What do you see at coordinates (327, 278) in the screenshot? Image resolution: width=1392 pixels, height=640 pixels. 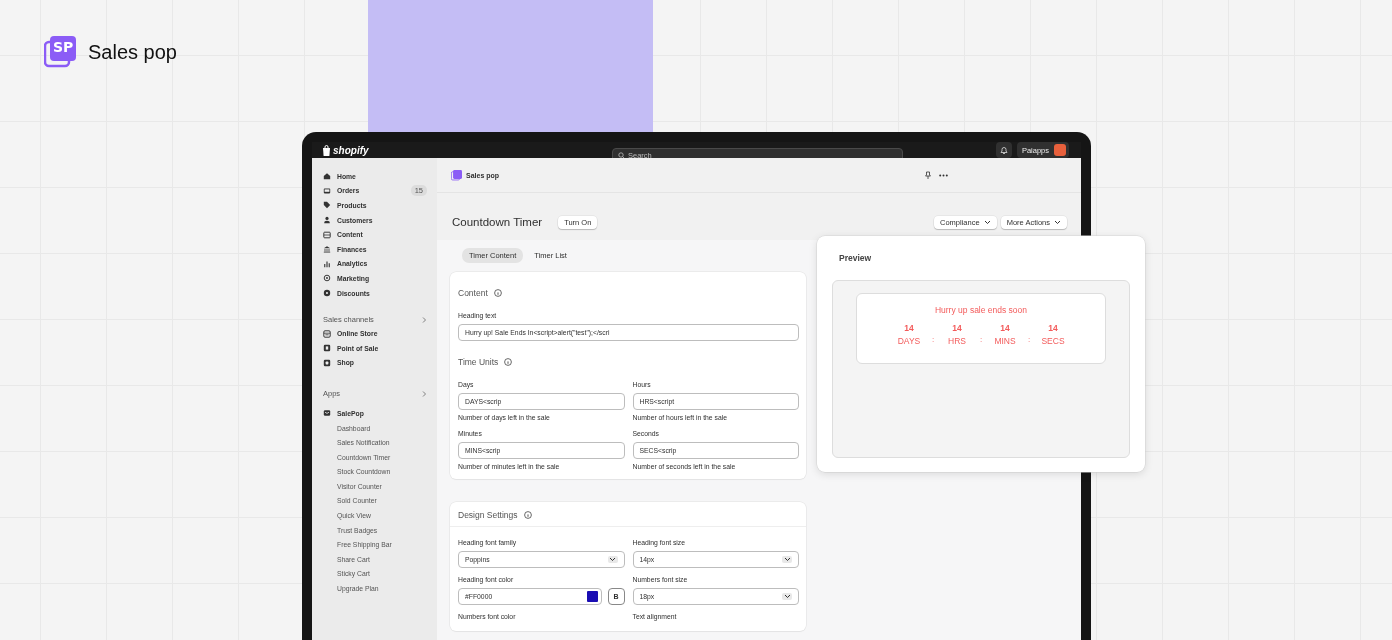 I see `target-icon` at bounding box center [327, 278].